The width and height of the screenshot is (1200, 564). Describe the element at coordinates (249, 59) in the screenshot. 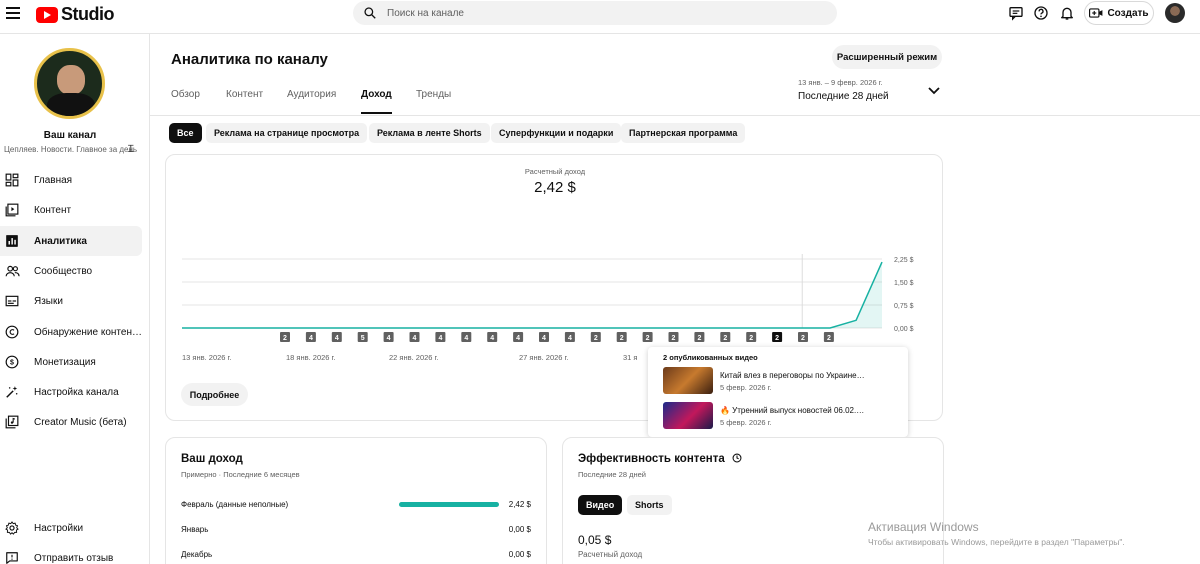

I see `page-title: Аналитика по каналу` at that location.